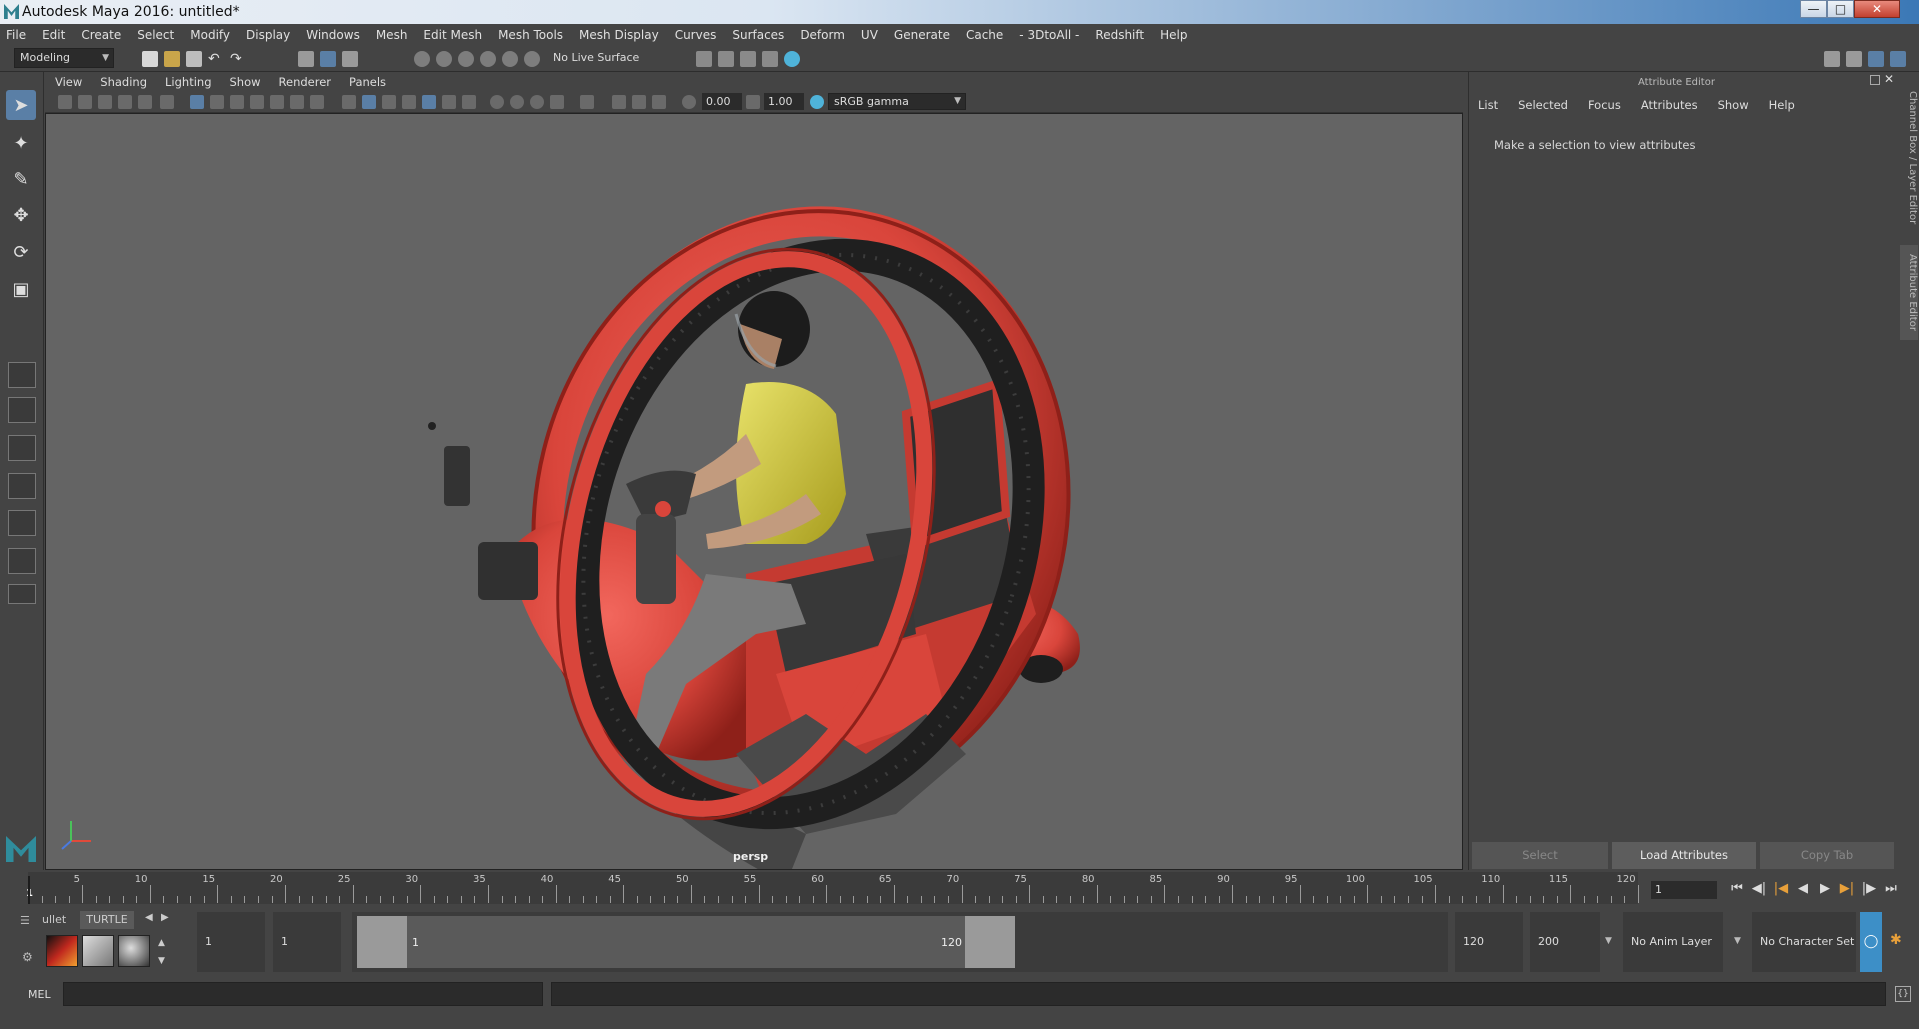  I want to click on channel-box-toggle-icon, so click(1898, 59).